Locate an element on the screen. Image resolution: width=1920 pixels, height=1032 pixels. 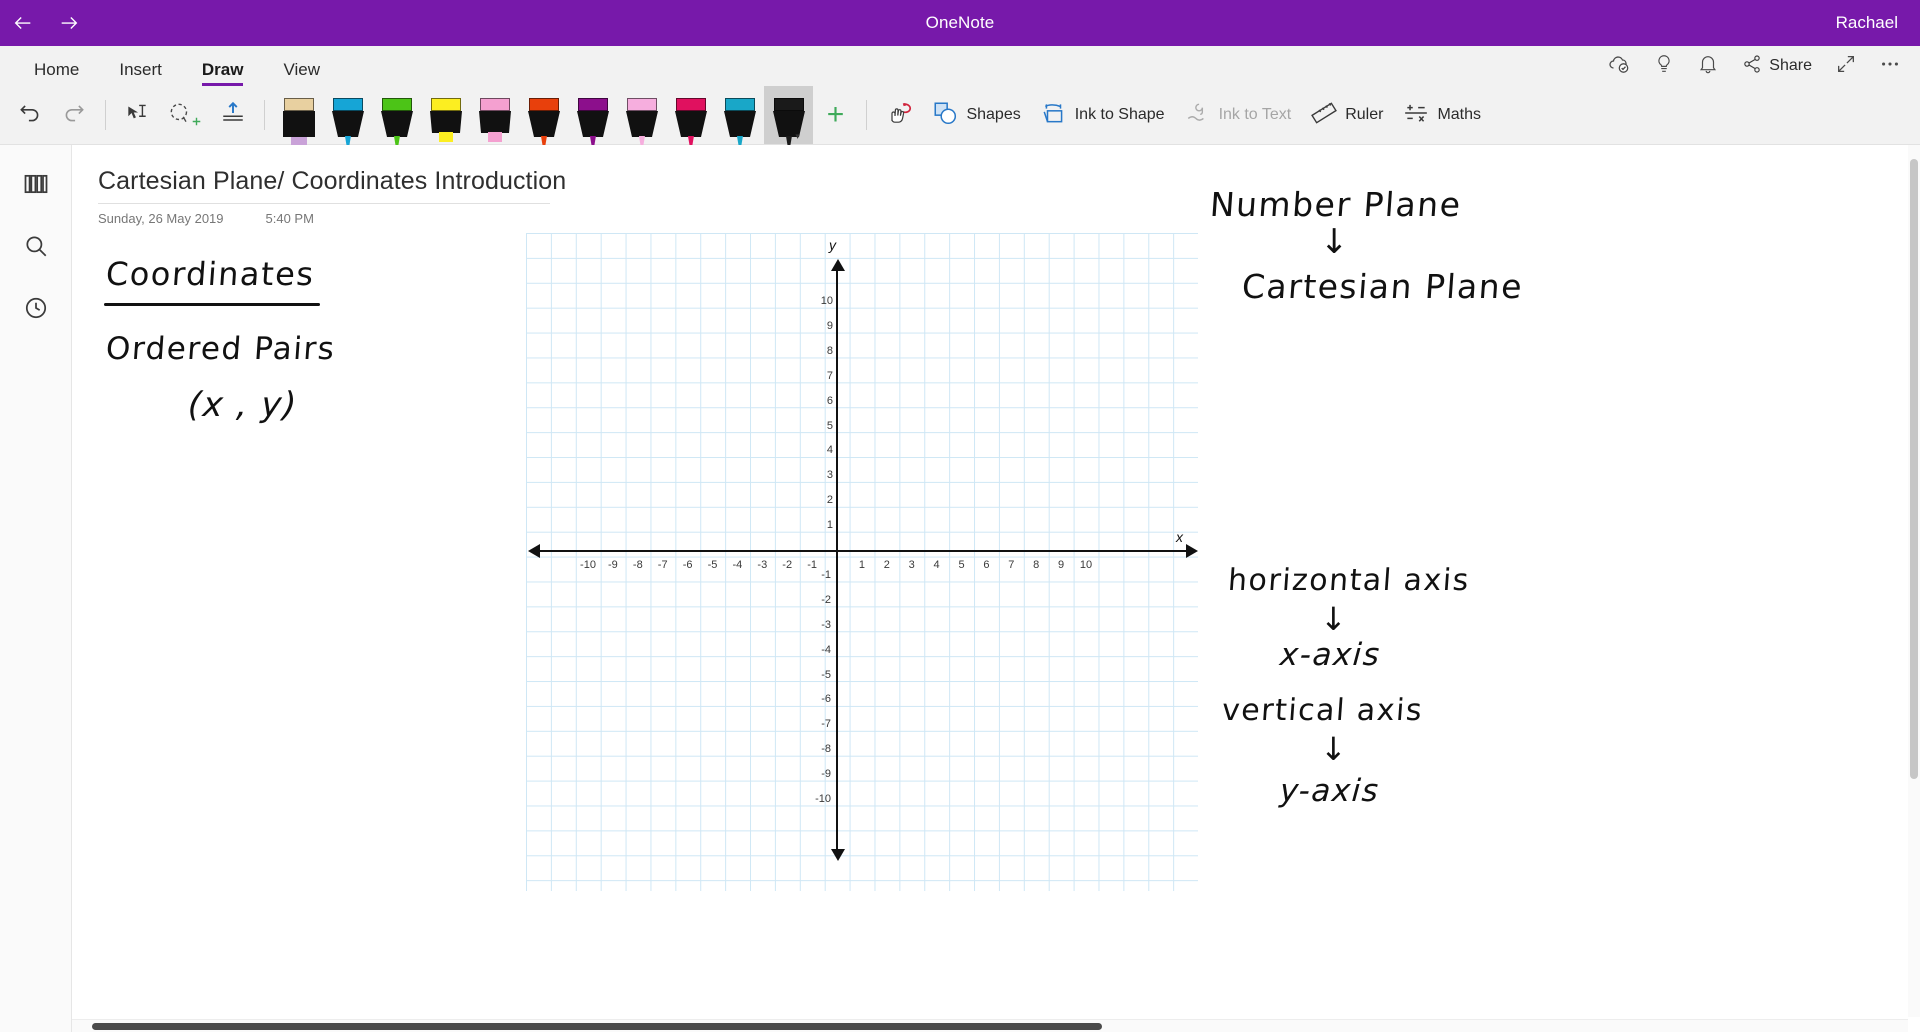
bell-icon is located at coordinates (1708, 66).